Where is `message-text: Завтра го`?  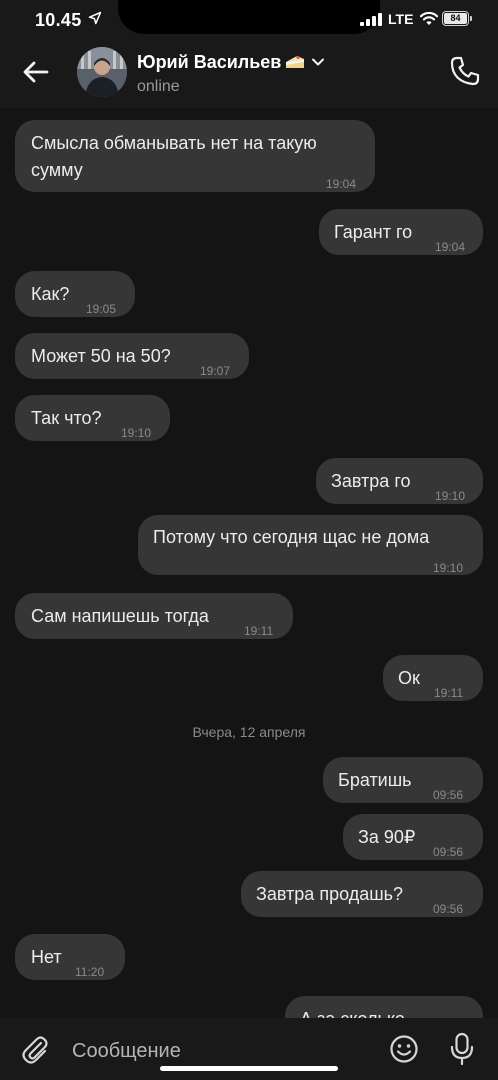 message-text: Завтра го is located at coordinates (371, 481).